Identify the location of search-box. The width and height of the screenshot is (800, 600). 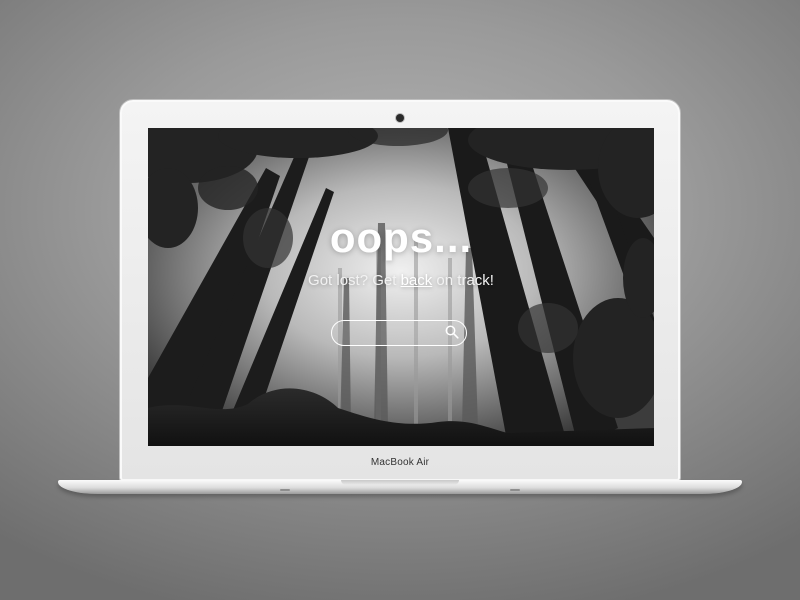
(399, 333).